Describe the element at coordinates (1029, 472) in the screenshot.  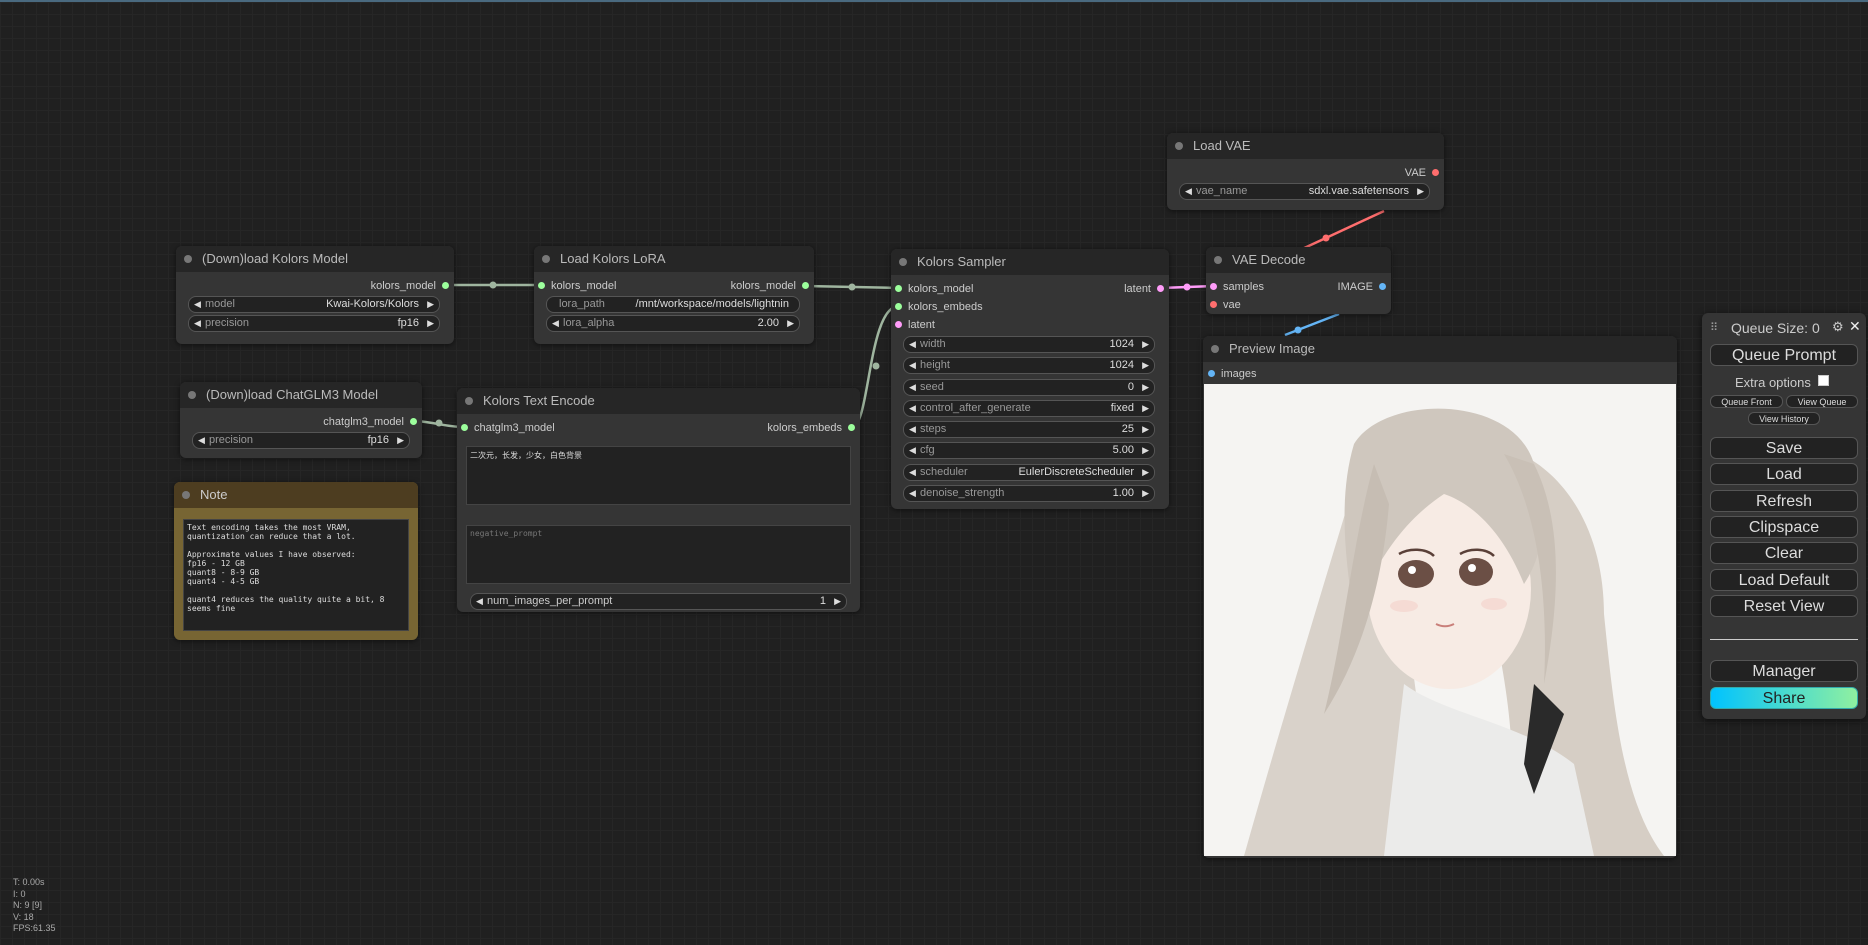
I see `sampler-widget: ◀ scheduler EulerDiscreteScheduler ▶` at that location.